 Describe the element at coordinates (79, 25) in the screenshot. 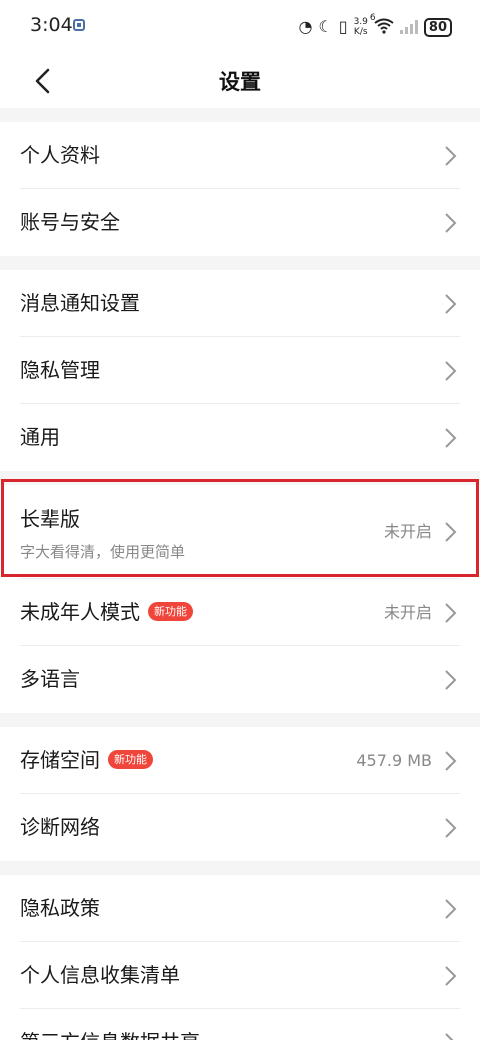

I see `app-notification-icon` at that location.